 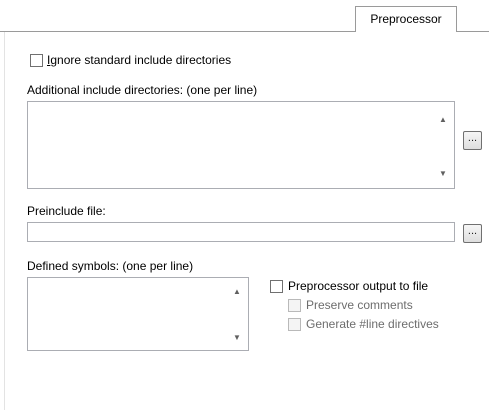 I want to click on ignore-std-label: Ignore standard include directories, so click(x=139, y=60).